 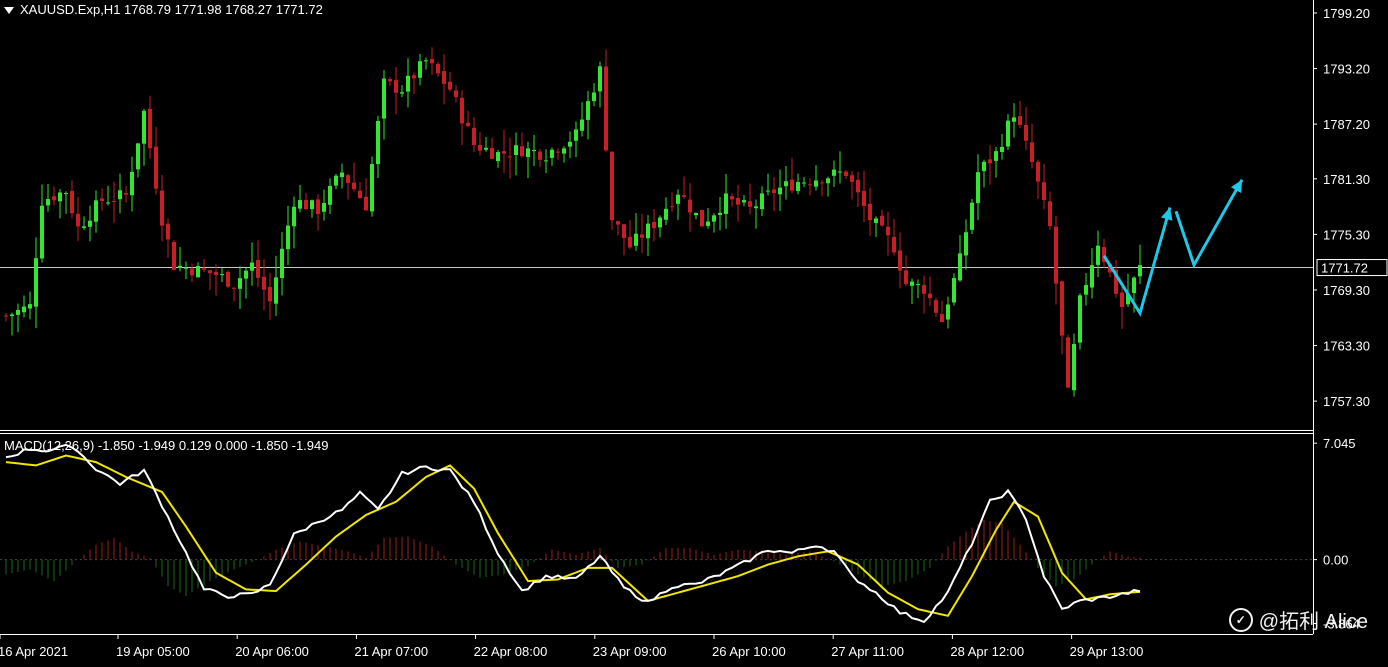 What do you see at coordinates (1346, 346) in the screenshot?
I see `price-tick-label: 1763.30` at bounding box center [1346, 346].